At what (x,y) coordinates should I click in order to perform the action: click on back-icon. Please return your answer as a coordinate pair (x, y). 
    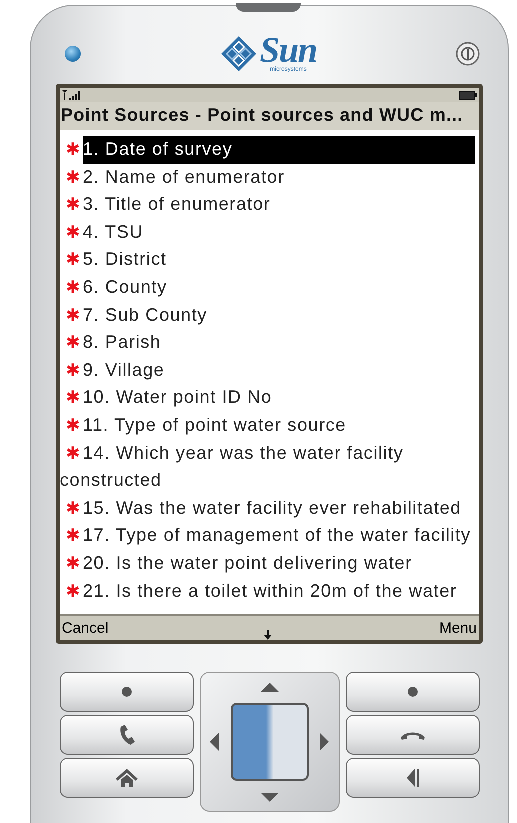
    Looking at the image, I should click on (412, 778).